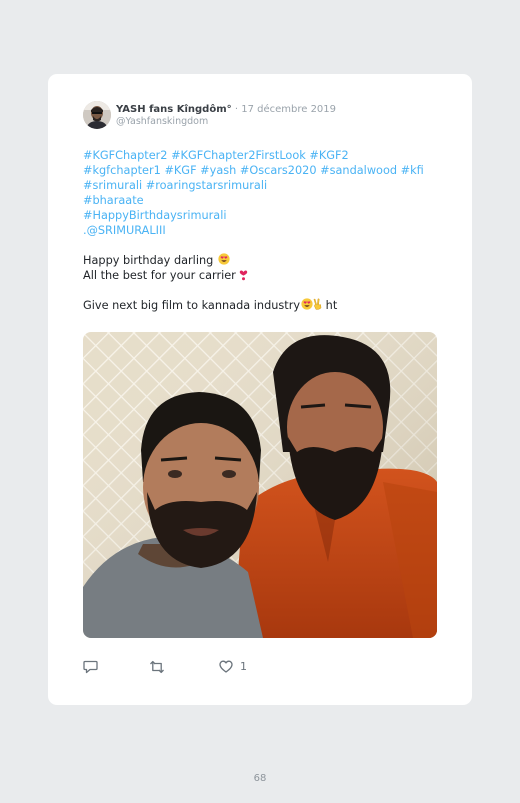  Describe the element at coordinates (159, 275) in the screenshot. I see `message-text-2: All the best for your carrier` at that location.